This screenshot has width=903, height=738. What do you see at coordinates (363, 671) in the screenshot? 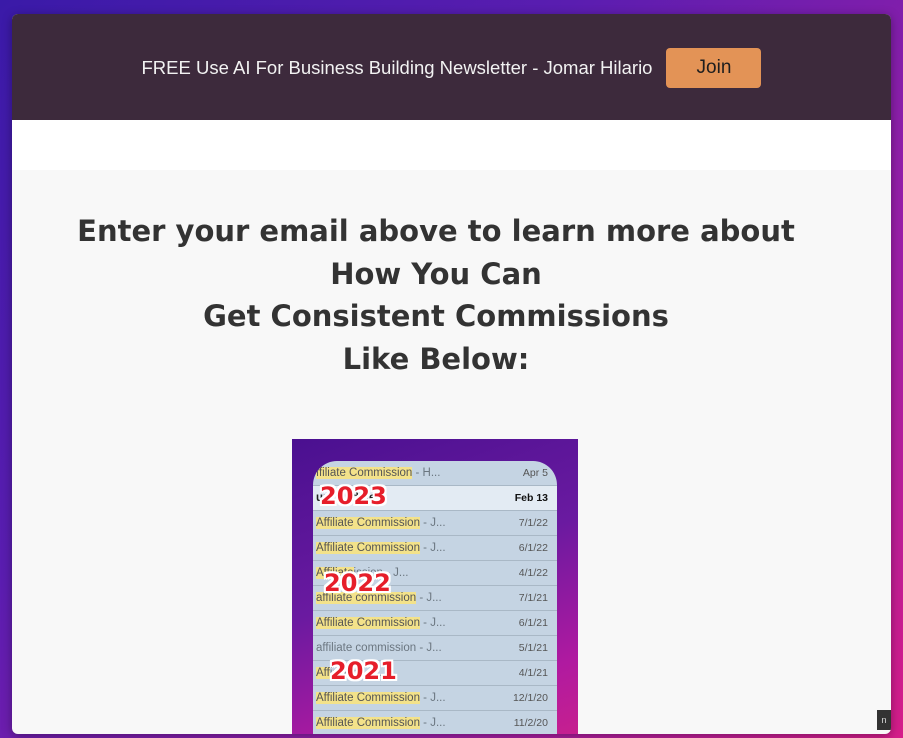
I see `year-label-2021: 2021` at bounding box center [363, 671].